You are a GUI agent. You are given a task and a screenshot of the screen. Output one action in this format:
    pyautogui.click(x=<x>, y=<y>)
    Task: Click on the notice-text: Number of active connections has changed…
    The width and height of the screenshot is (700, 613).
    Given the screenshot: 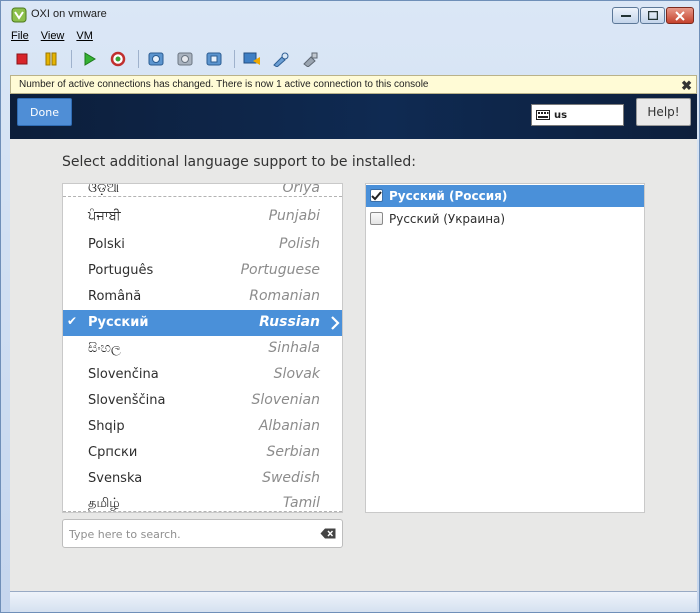 What is the action you would take?
    pyautogui.click(x=224, y=84)
    